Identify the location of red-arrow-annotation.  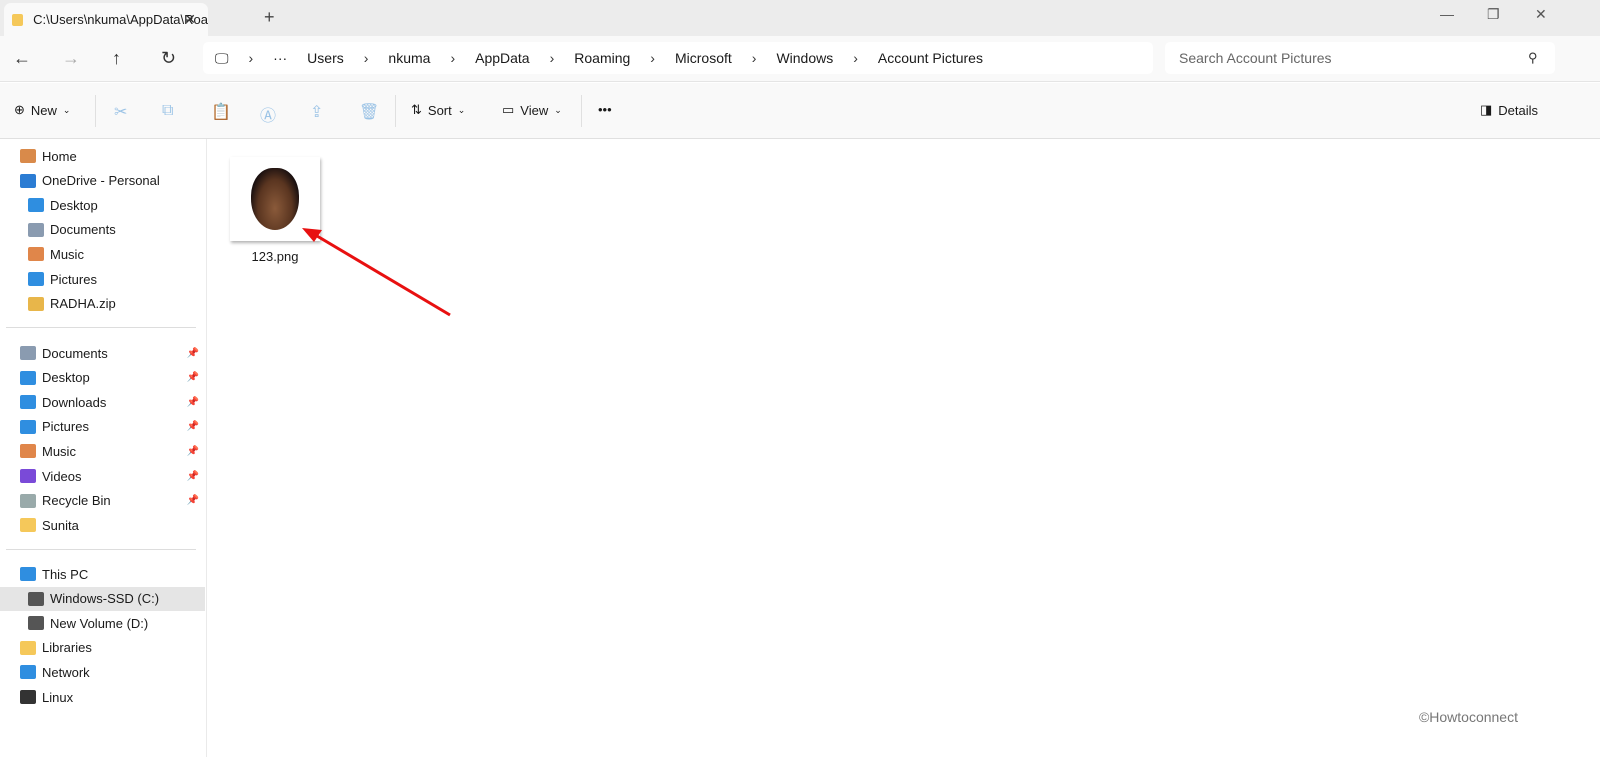
(376, 272).